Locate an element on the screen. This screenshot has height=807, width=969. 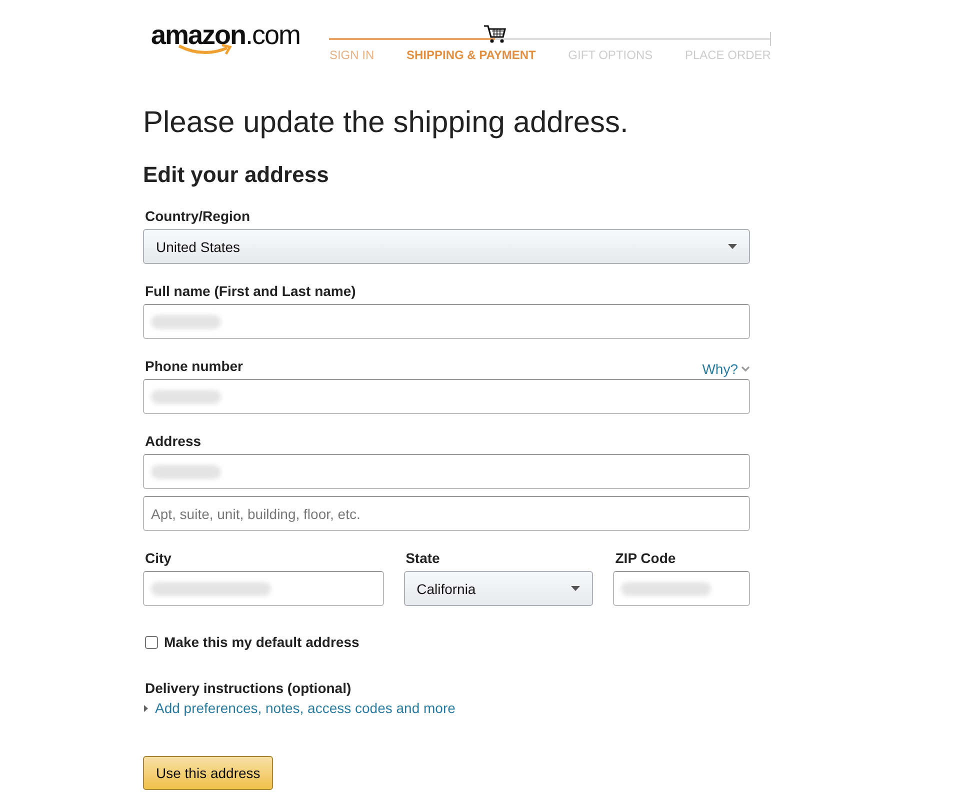
cart-icon is located at coordinates (495, 34).